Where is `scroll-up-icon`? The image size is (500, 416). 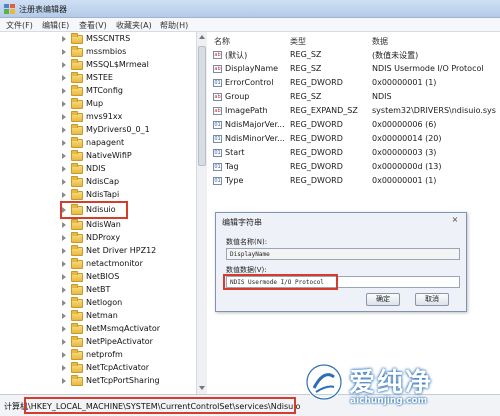 scroll-up-icon is located at coordinates (202, 37).